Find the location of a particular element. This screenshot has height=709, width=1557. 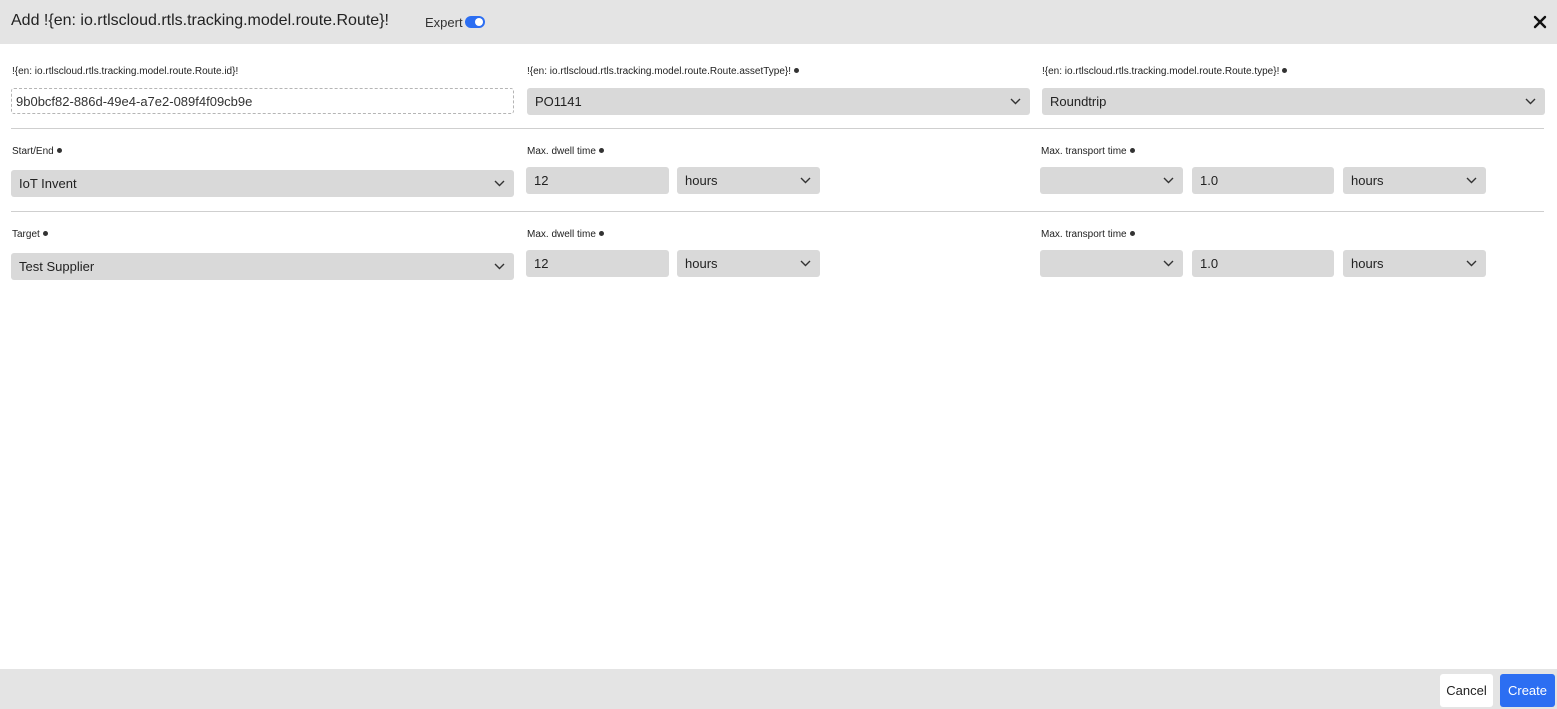

target-dwell-unit-select: hours is located at coordinates (748, 263).